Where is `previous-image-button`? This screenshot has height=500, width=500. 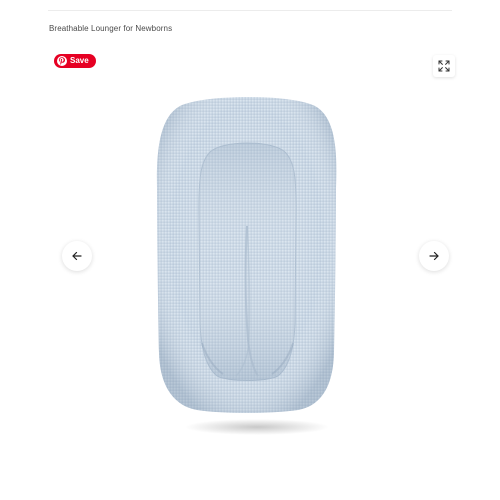 previous-image-button is located at coordinates (77, 256).